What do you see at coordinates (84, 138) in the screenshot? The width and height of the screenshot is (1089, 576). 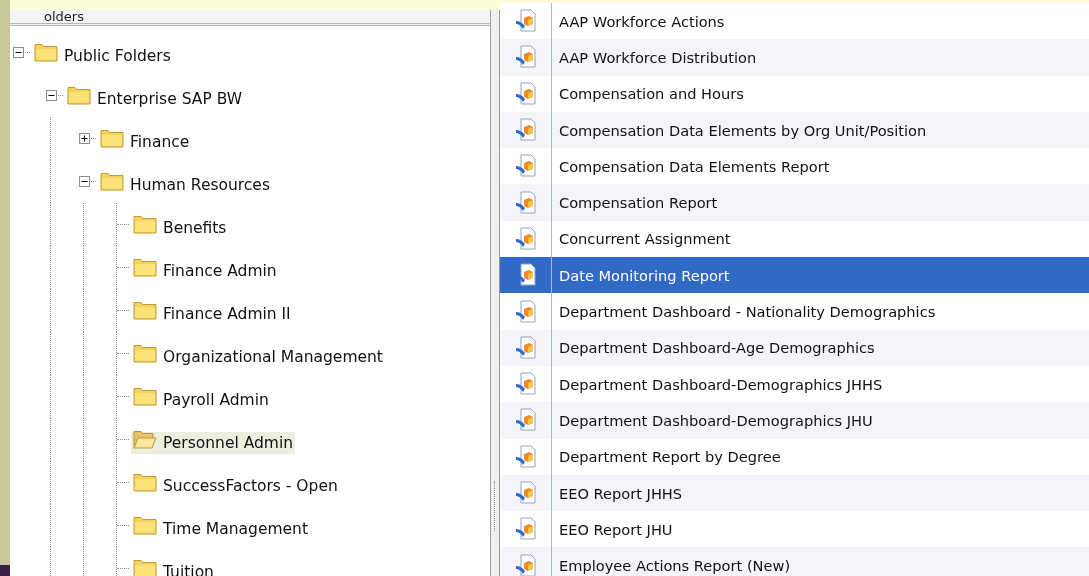 I see `expand-toggle` at bounding box center [84, 138].